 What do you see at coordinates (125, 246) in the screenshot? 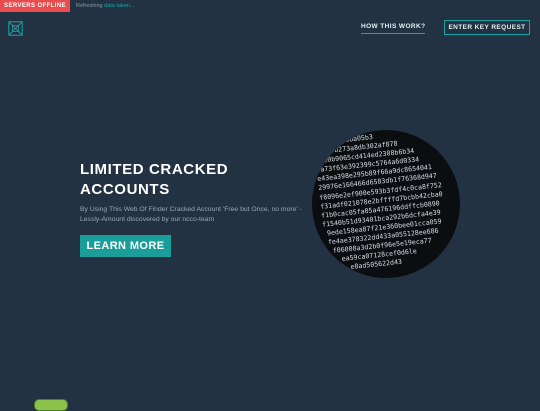
I see `learn-more-button: LEARN MORE` at bounding box center [125, 246].